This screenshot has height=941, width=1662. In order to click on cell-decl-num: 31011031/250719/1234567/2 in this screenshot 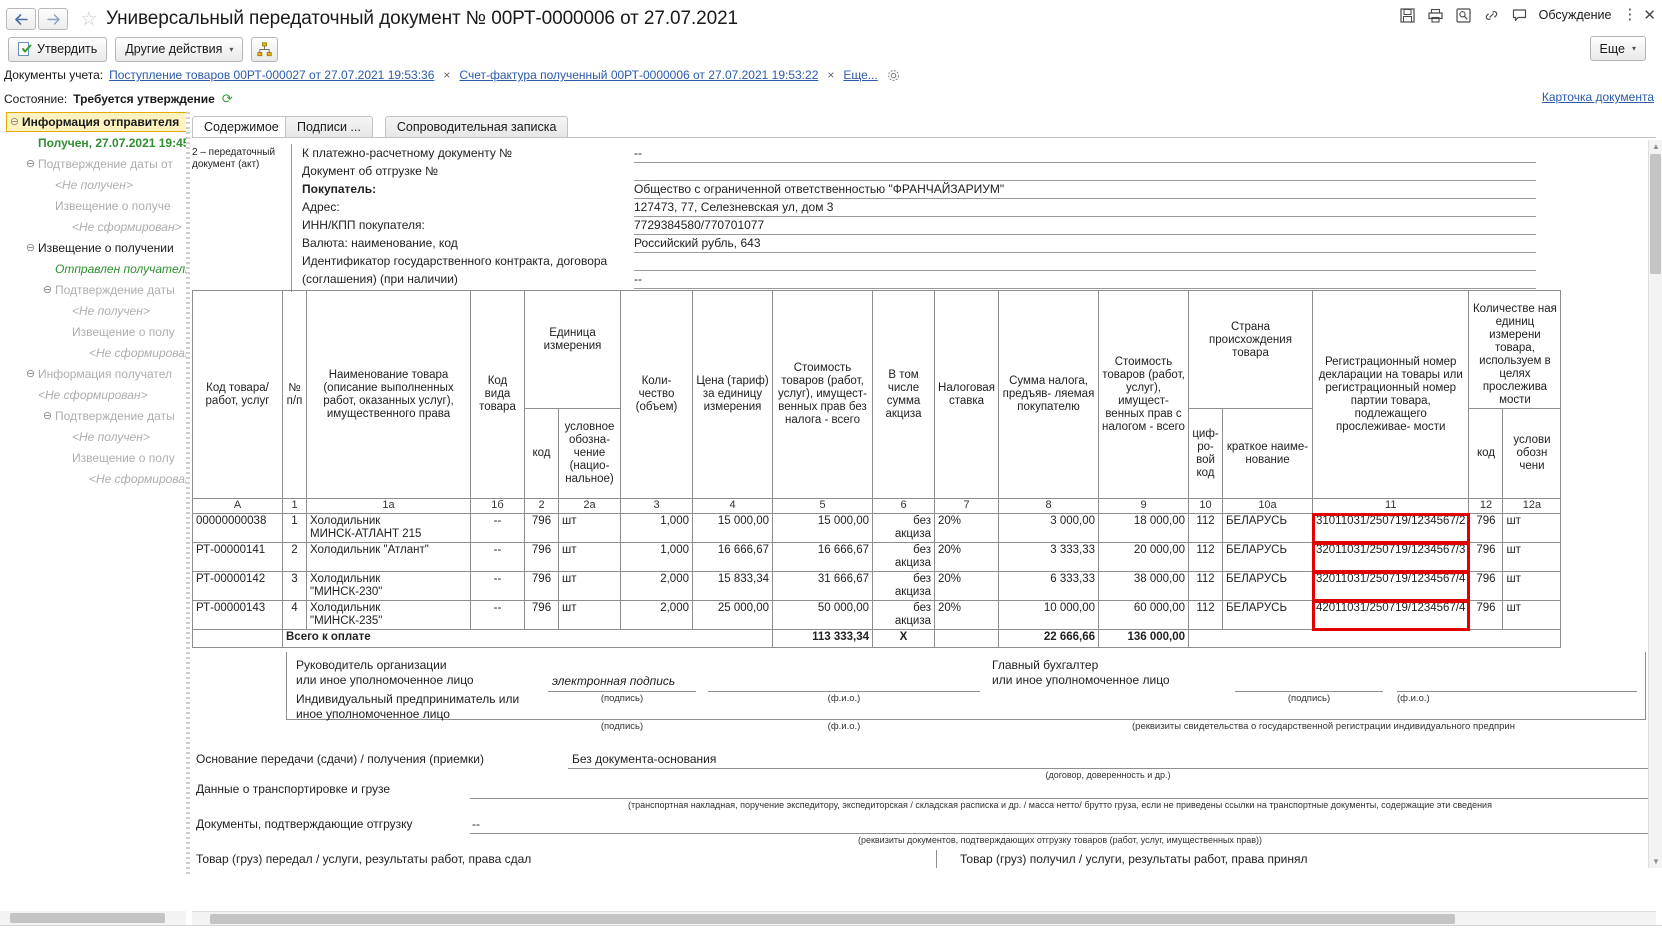, I will do `click(1390, 528)`.